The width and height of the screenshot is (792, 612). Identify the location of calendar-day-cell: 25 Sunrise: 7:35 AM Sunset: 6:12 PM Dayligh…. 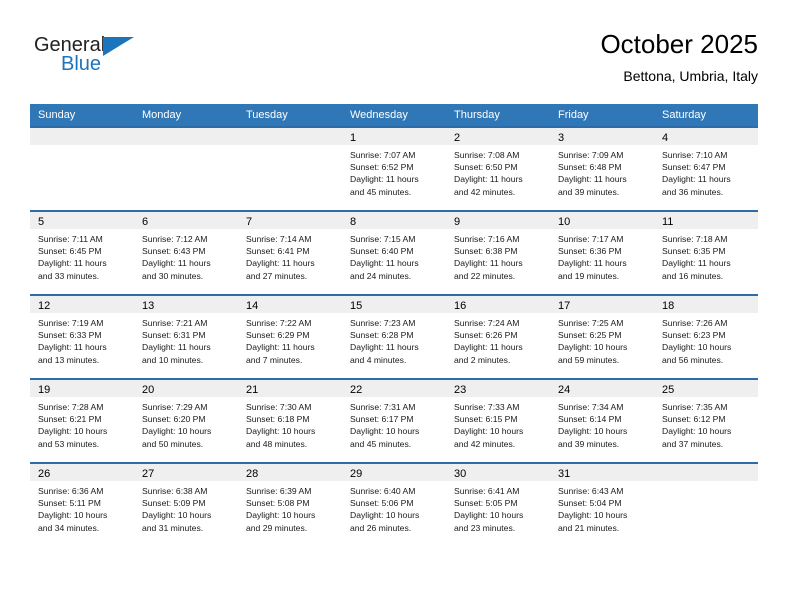
(706, 420).